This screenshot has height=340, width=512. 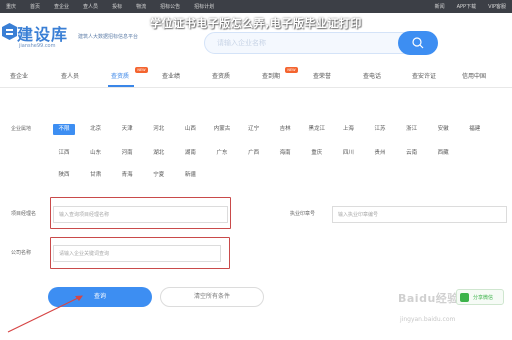 What do you see at coordinates (464, 297) in the screenshot?
I see `wechat-icon` at bounding box center [464, 297].